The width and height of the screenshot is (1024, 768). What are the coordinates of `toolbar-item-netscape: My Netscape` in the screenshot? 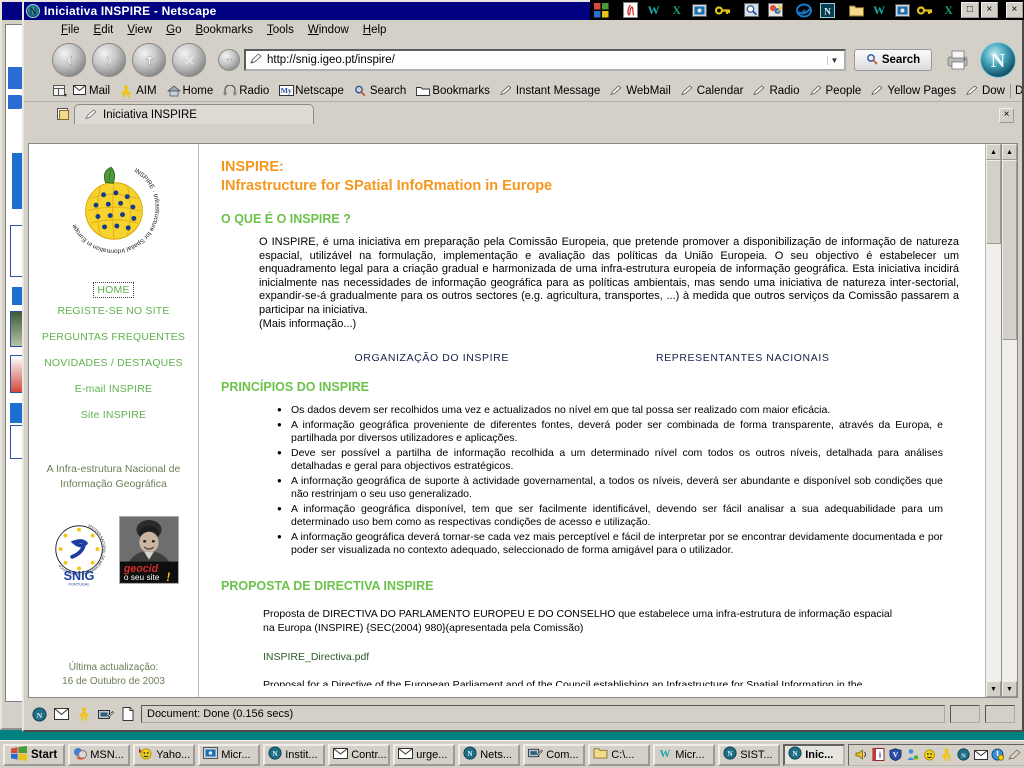 It's located at (311, 91).